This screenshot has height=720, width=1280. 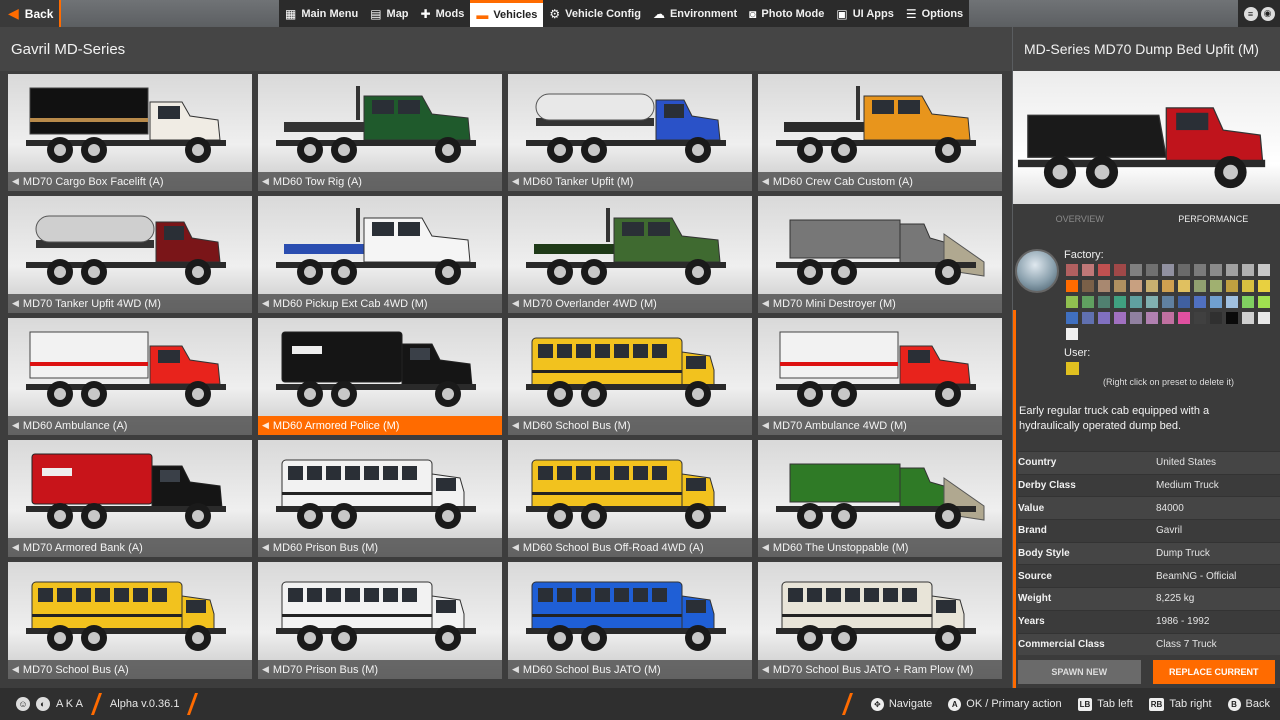 I want to click on vehicle-tile: ◀ MD60 Ambulance (A), so click(x=130, y=376).